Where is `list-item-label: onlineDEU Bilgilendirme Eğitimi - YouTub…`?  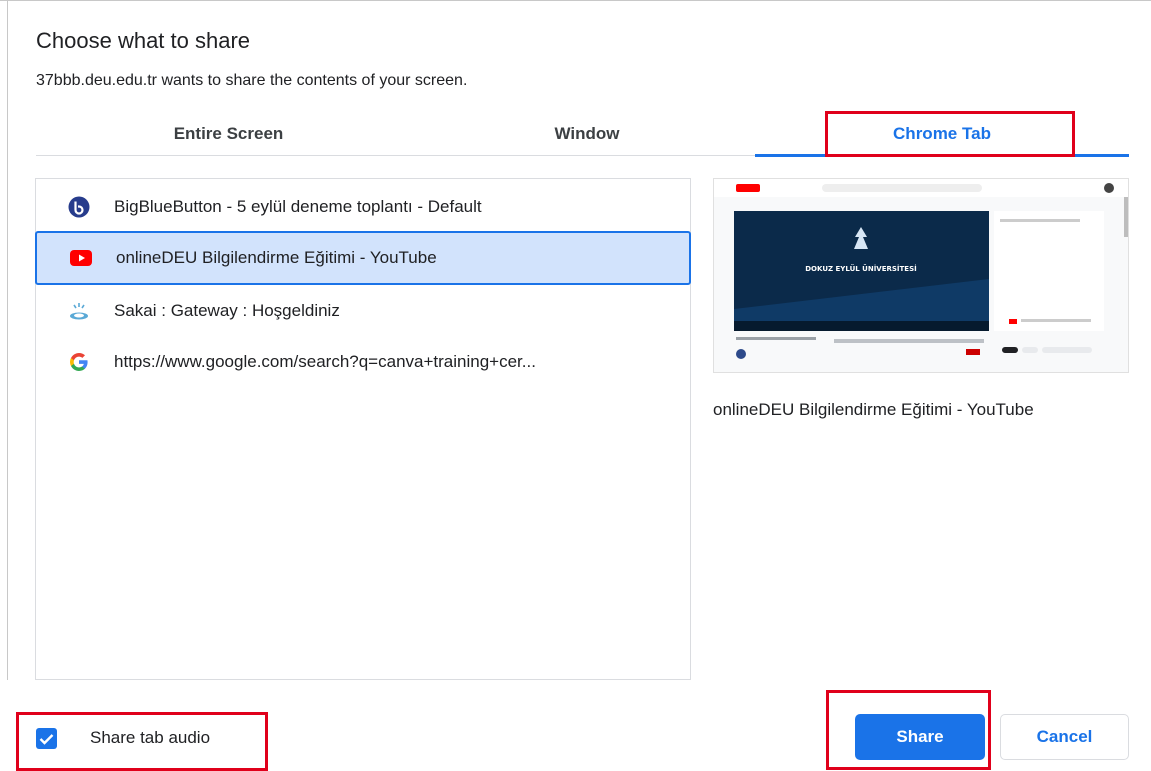 list-item-label: onlineDEU Bilgilendirme Eğitimi - YouTub… is located at coordinates (276, 257).